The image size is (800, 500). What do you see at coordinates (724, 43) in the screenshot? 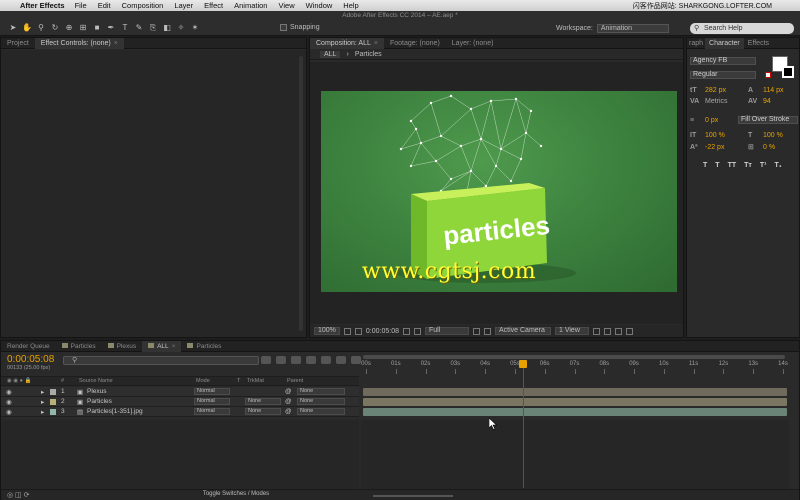
I see `tab-character: Character` at bounding box center [724, 43].